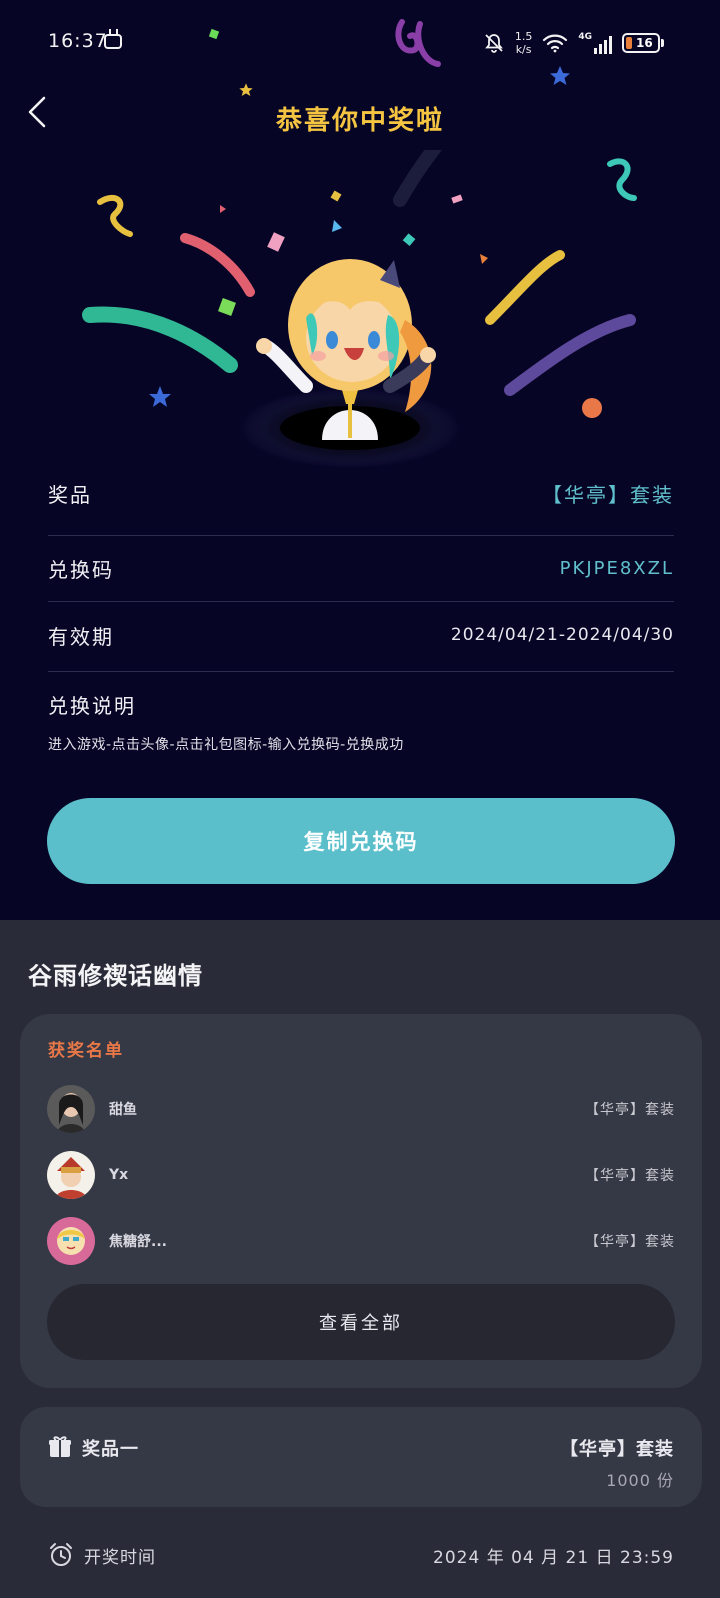 This screenshot has height=1598, width=720. What do you see at coordinates (226, 745) in the screenshot?
I see `instructions-text: 进入游戏-点击头像-点击礼包图标-输入兑换码-兑换成功` at bounding box center [226, 745].